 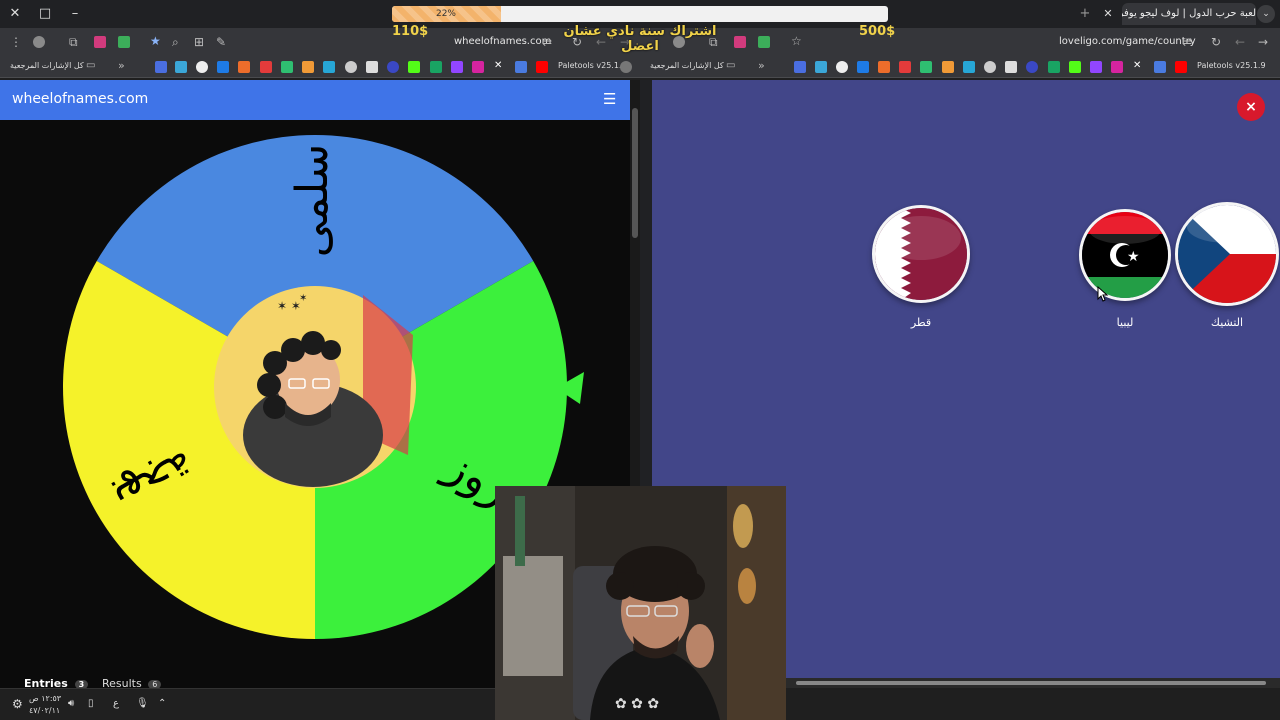 I want to click on results-count-badge: 6, so click(x=155, y=684).